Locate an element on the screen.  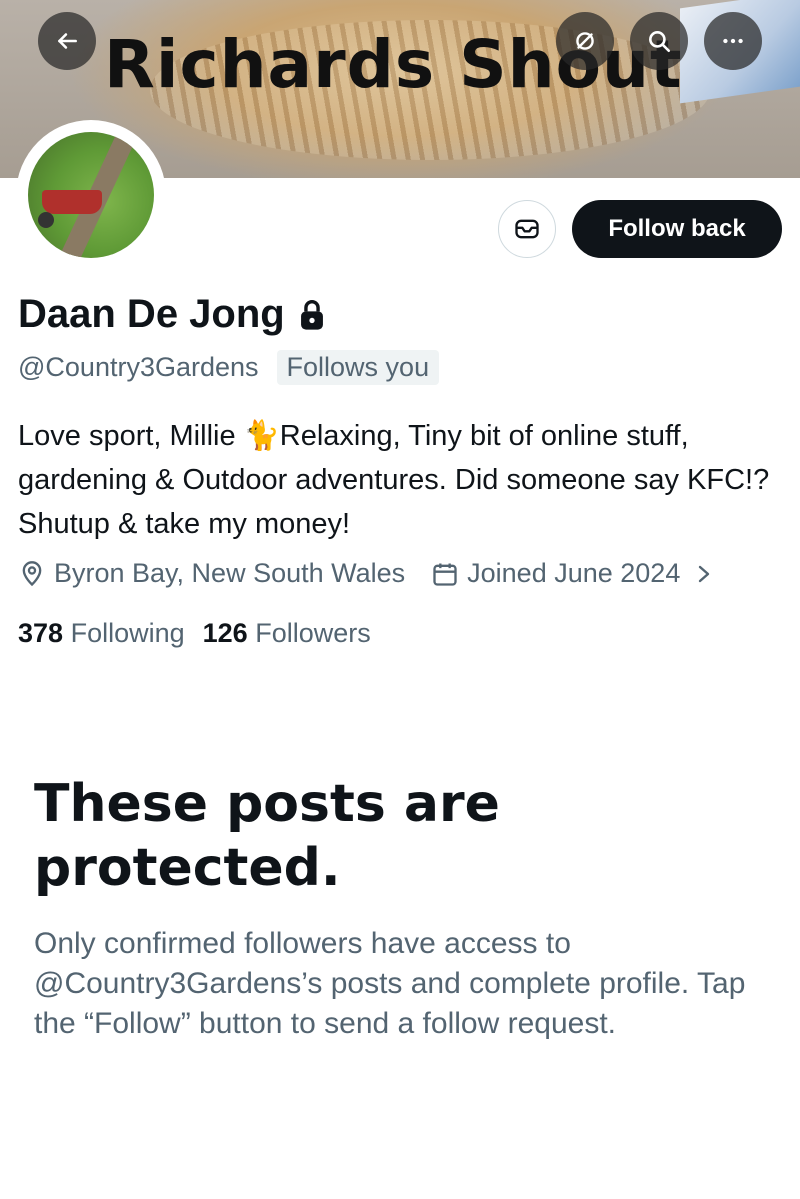
following-label: Following is located at coordinates (127, 633).